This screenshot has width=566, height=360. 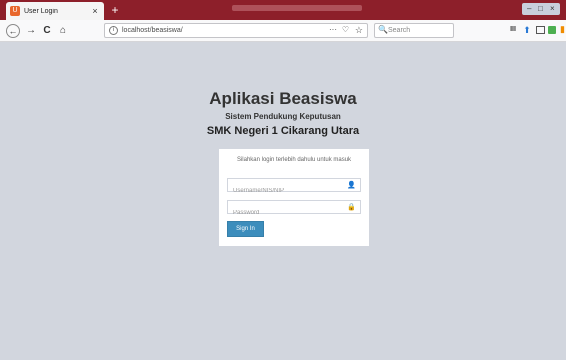 What do you see at coordinates (513, 30) in the screenshot?
I see `library-icon: III` at bounding box center [513, 30].